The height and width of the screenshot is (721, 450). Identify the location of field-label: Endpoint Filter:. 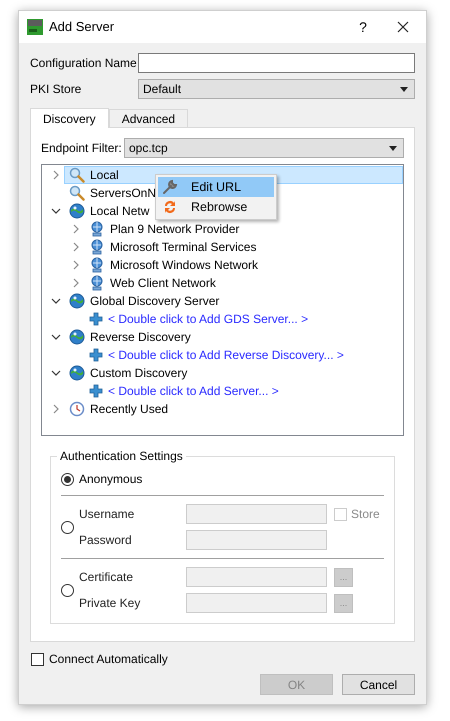
(82, 148).